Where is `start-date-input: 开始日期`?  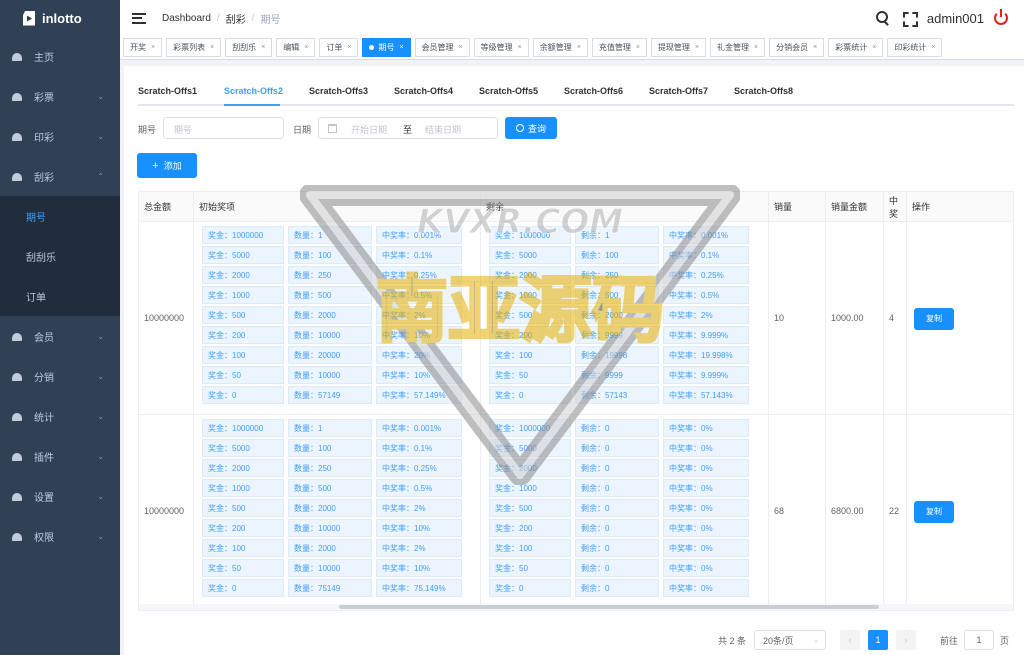
start-date-input: 开始日期 is located at coordinates (369, 129).